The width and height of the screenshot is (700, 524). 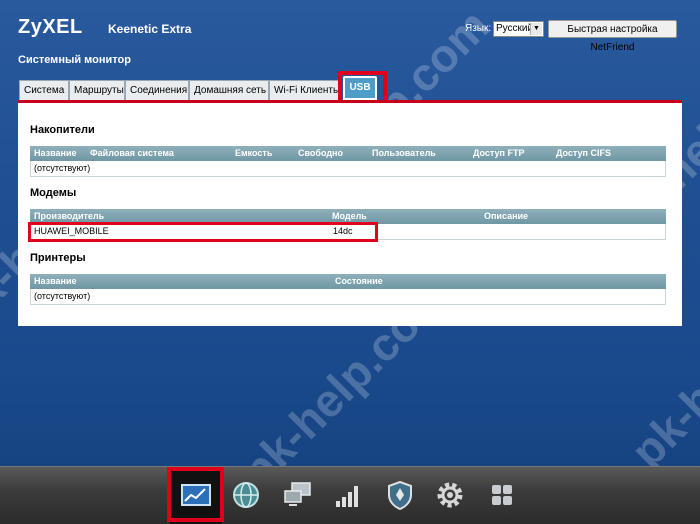 What do you see at coordinates (150, 29) in the screenshot?
I see `model-name: Keenetic Extra` at bounding box center [150, 29].